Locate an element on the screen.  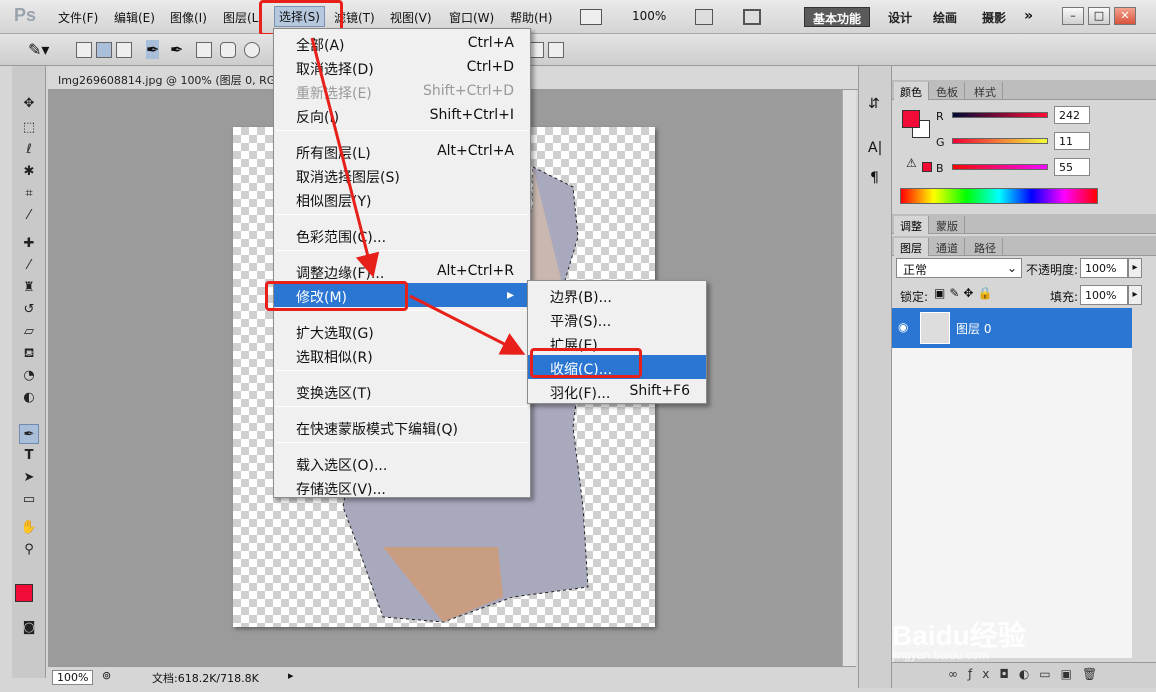
tab-styles: 样式 is located at coordinates (985, 91).